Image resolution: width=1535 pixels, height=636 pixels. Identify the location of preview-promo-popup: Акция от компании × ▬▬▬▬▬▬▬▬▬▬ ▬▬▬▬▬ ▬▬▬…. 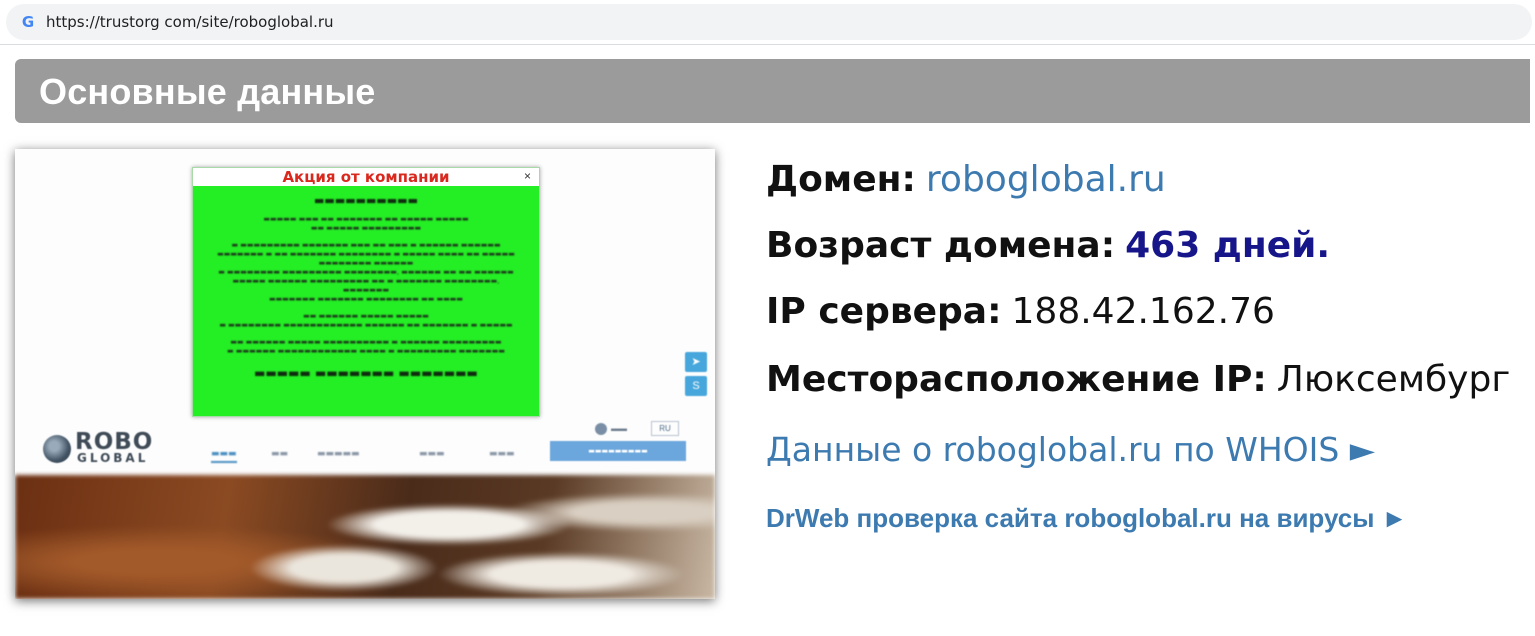
(366, 292).